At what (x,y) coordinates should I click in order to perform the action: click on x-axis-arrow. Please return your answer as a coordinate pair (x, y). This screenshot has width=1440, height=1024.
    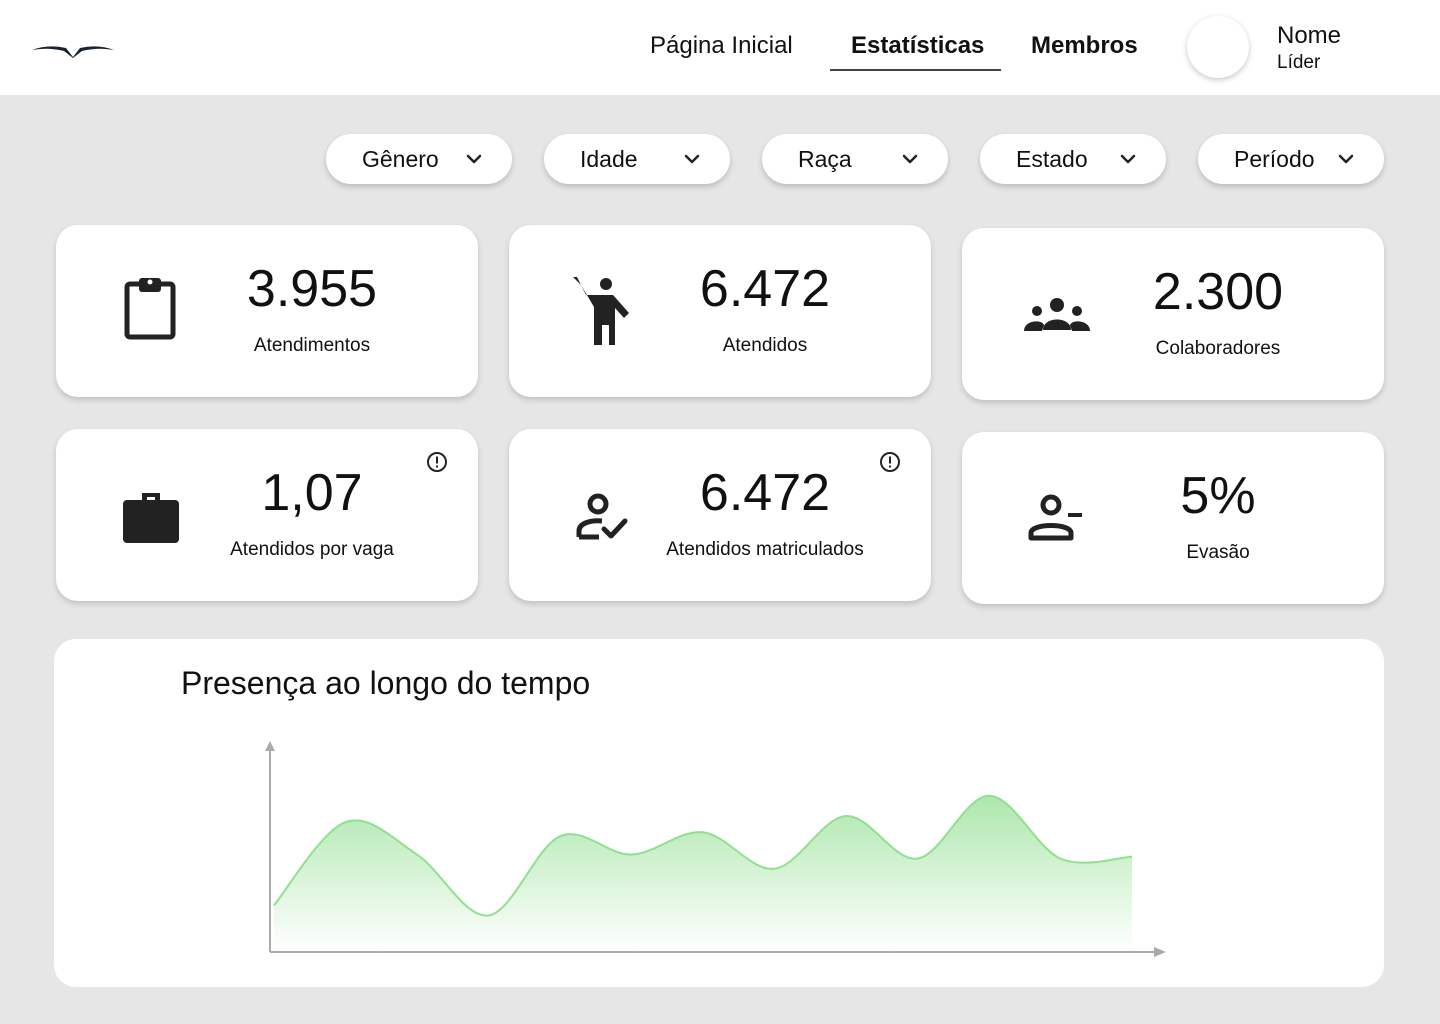
    Looking at the image, I should click on (1160, 952).